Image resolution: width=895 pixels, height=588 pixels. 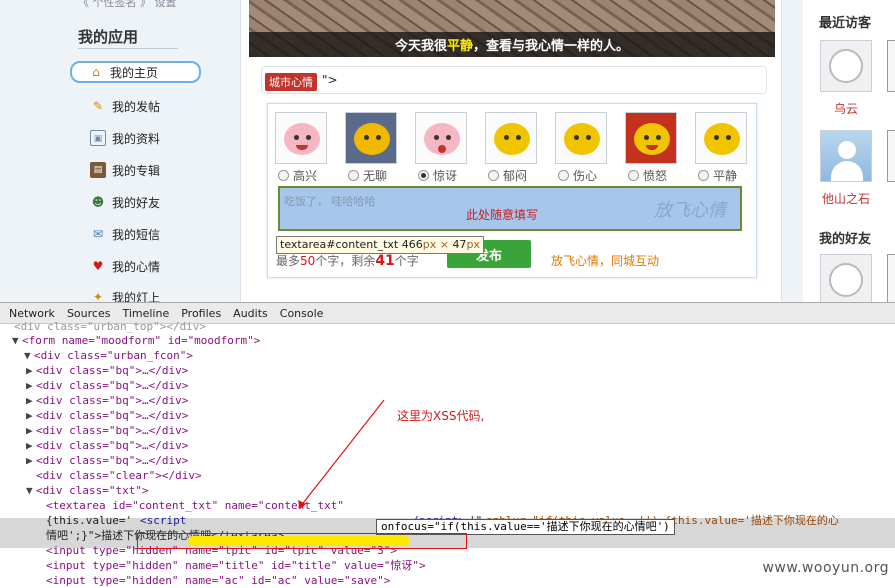 I want to click on textarea-note: 此处随意填写, so click(x=502, y=215).